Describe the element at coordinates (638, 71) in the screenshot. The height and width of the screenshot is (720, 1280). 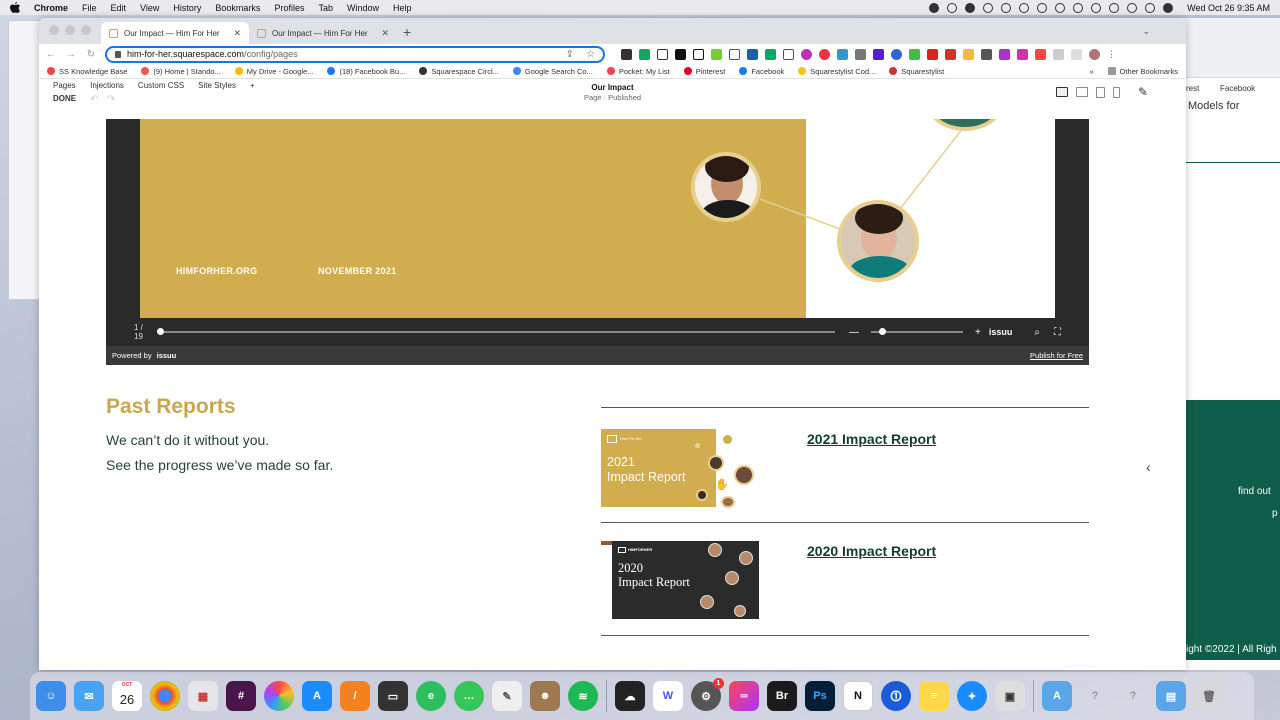
I see `bookmark-item: Pocket: My List` at that location.